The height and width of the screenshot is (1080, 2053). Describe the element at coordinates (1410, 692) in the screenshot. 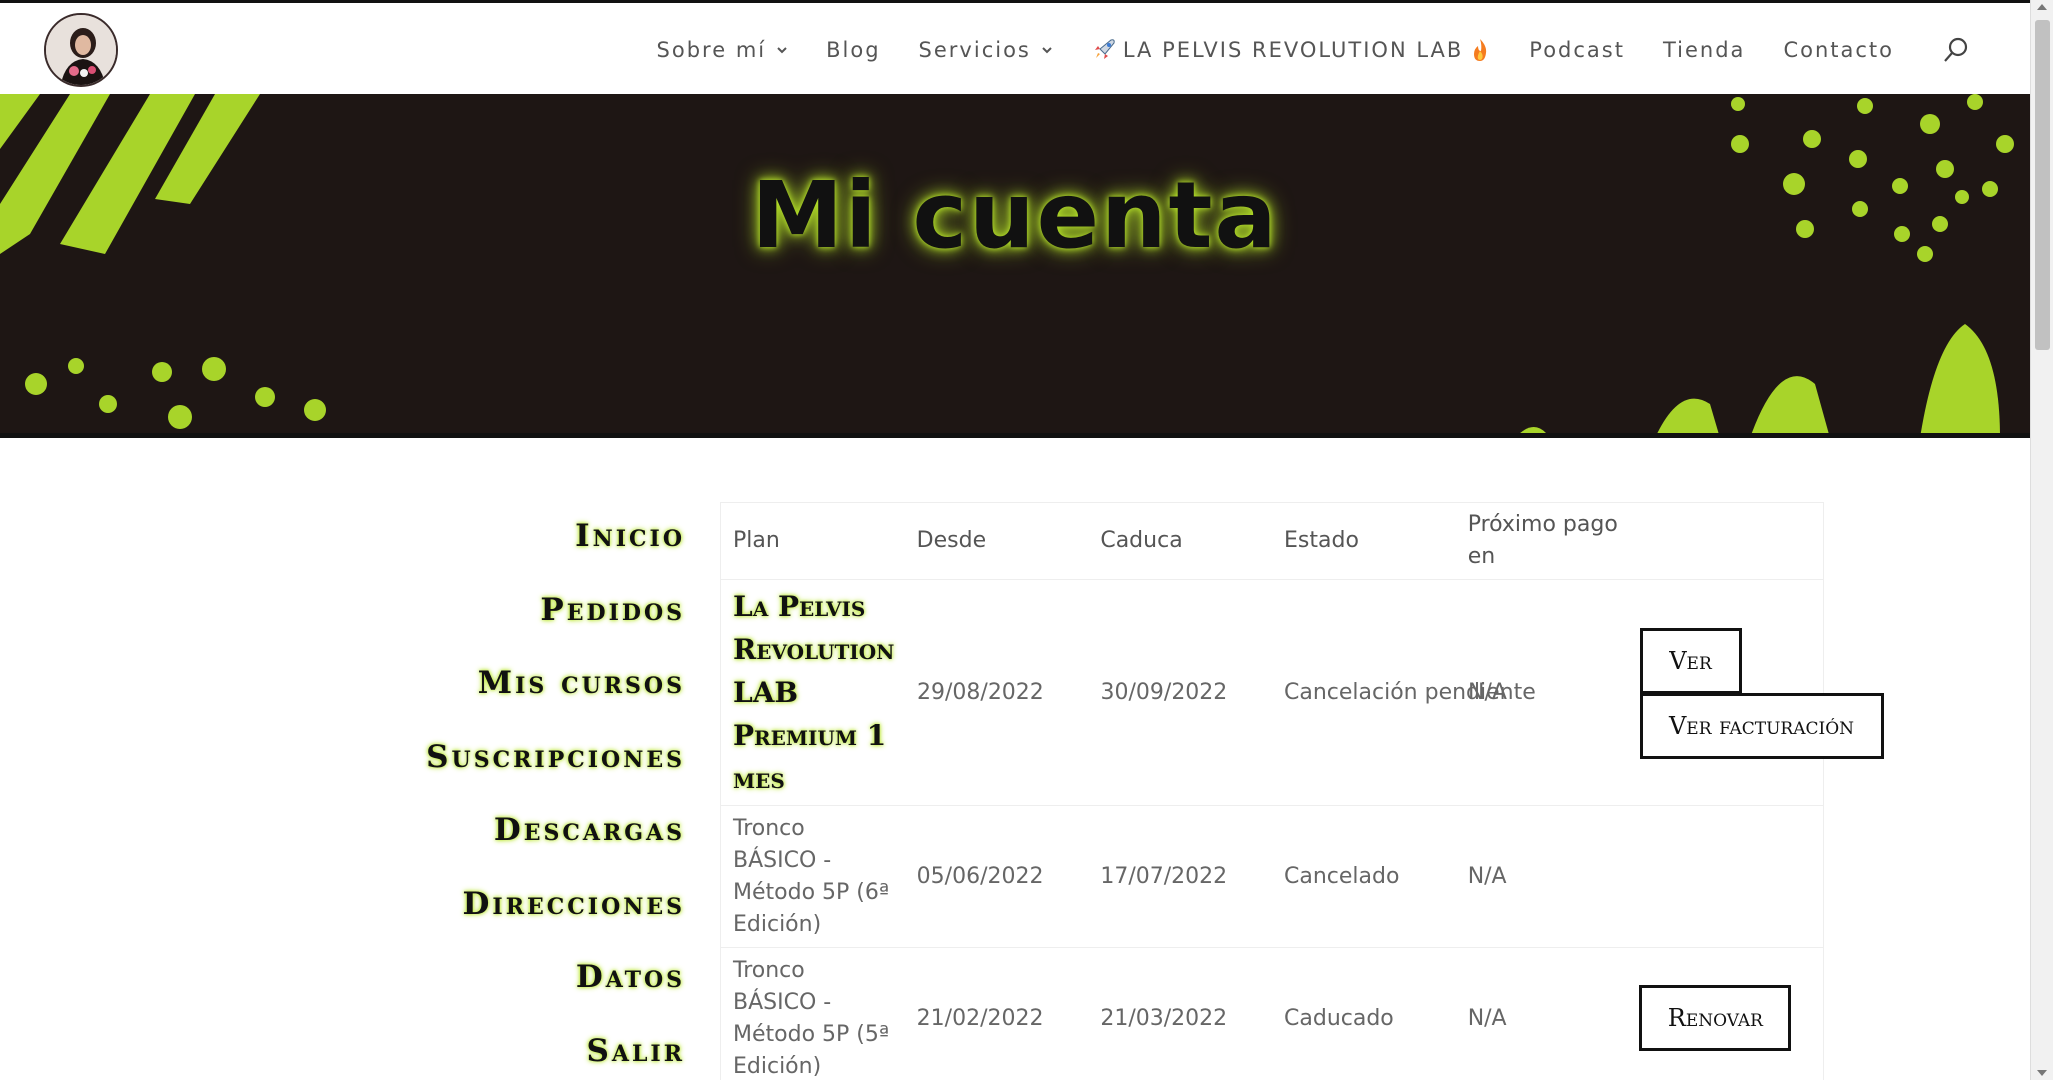

I see `estado-cell: Cancelación pendiente` at that location.